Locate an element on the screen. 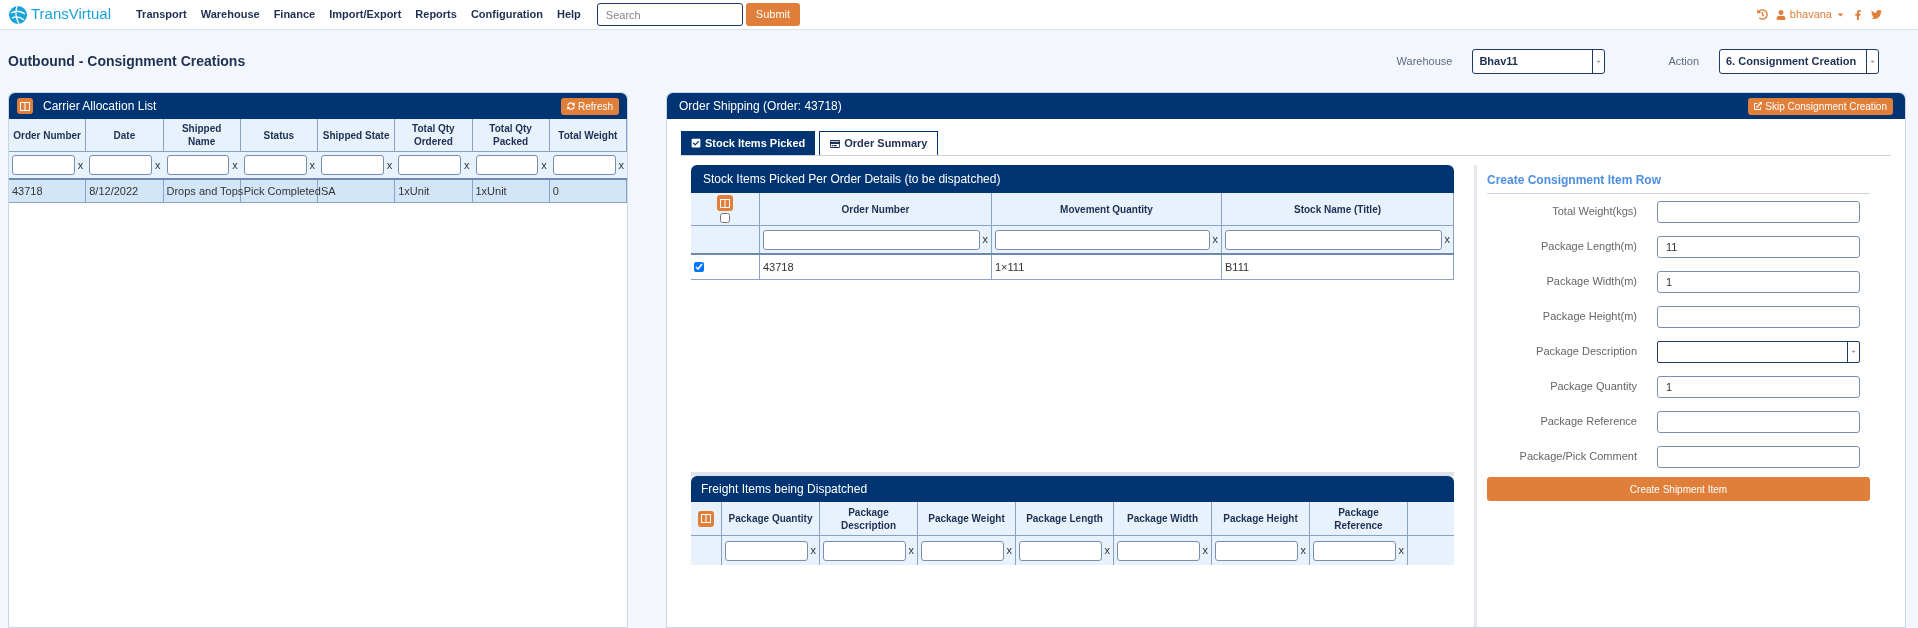  column-header: Shipped Name is located at coordinates (202, 135).